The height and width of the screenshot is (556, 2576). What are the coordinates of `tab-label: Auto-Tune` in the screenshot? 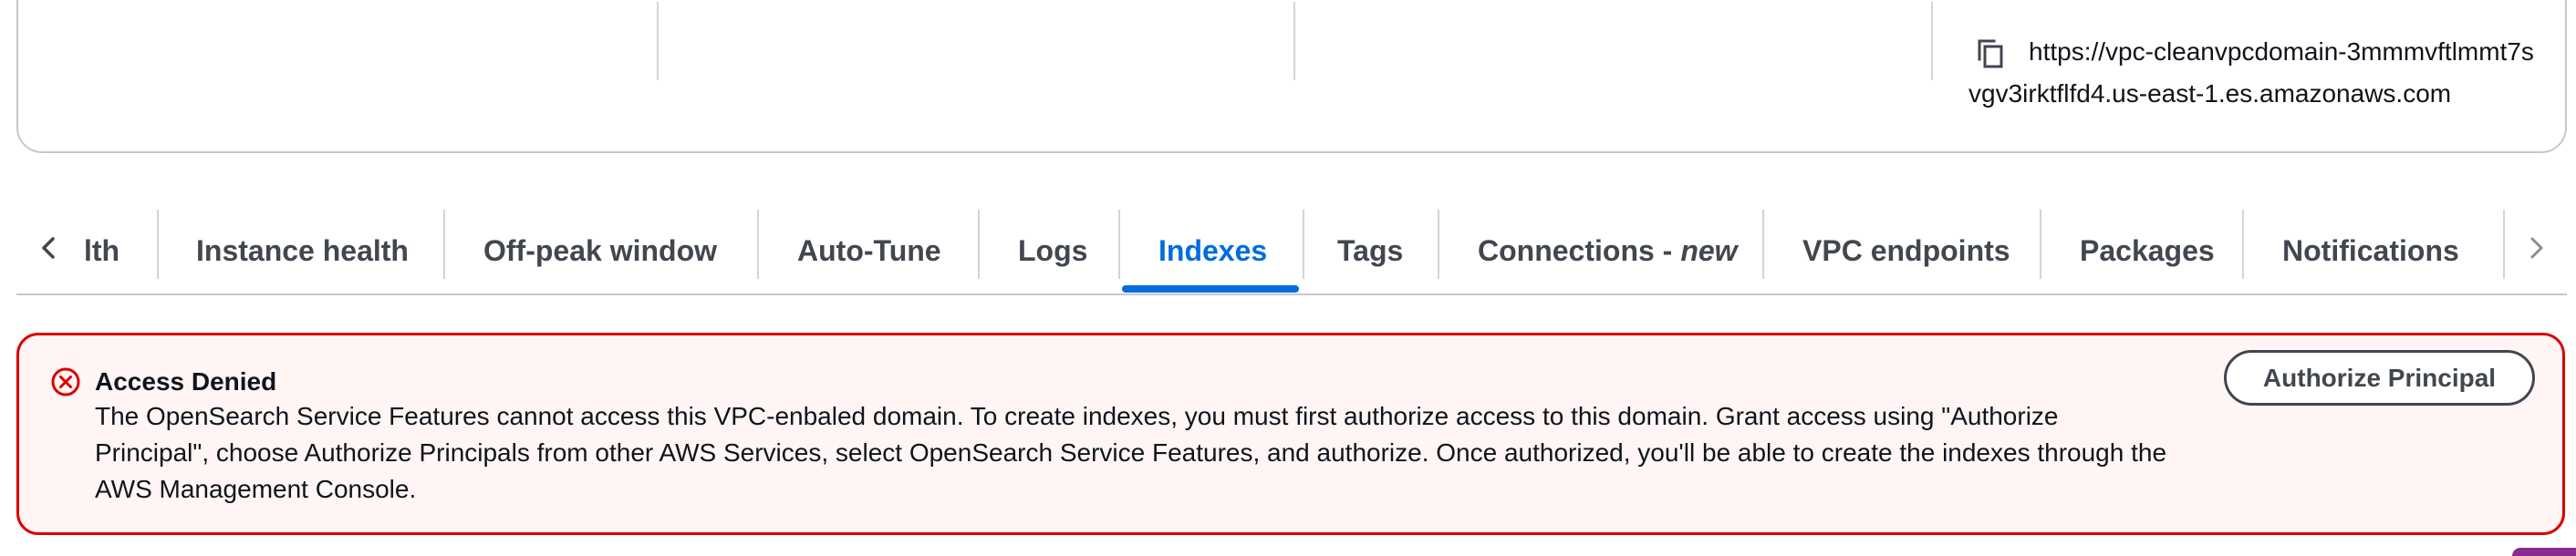 It's located at (869, 250).